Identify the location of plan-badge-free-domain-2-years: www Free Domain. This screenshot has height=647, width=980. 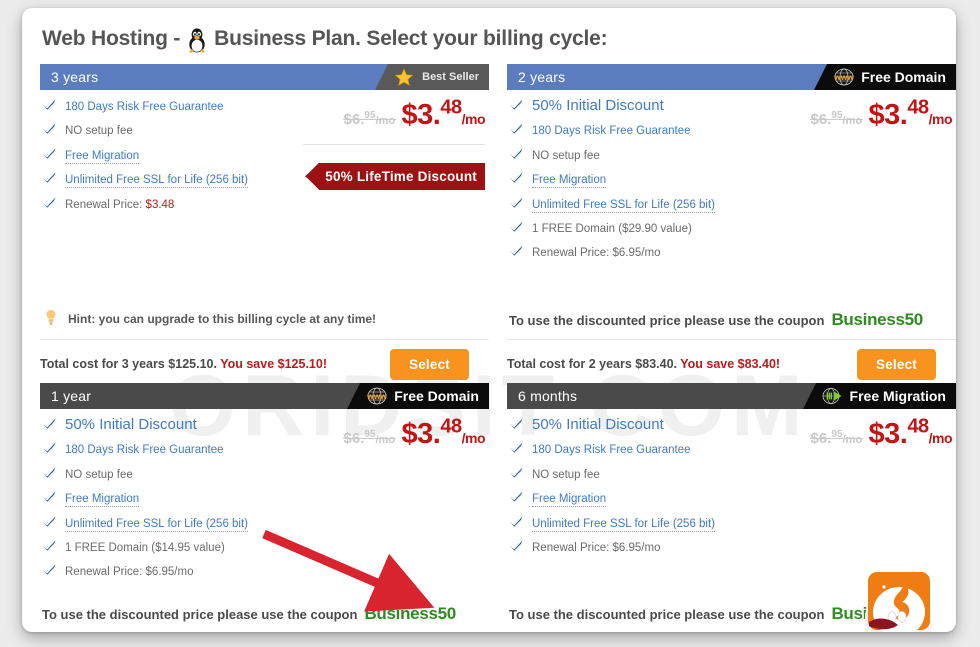
(885, 77).